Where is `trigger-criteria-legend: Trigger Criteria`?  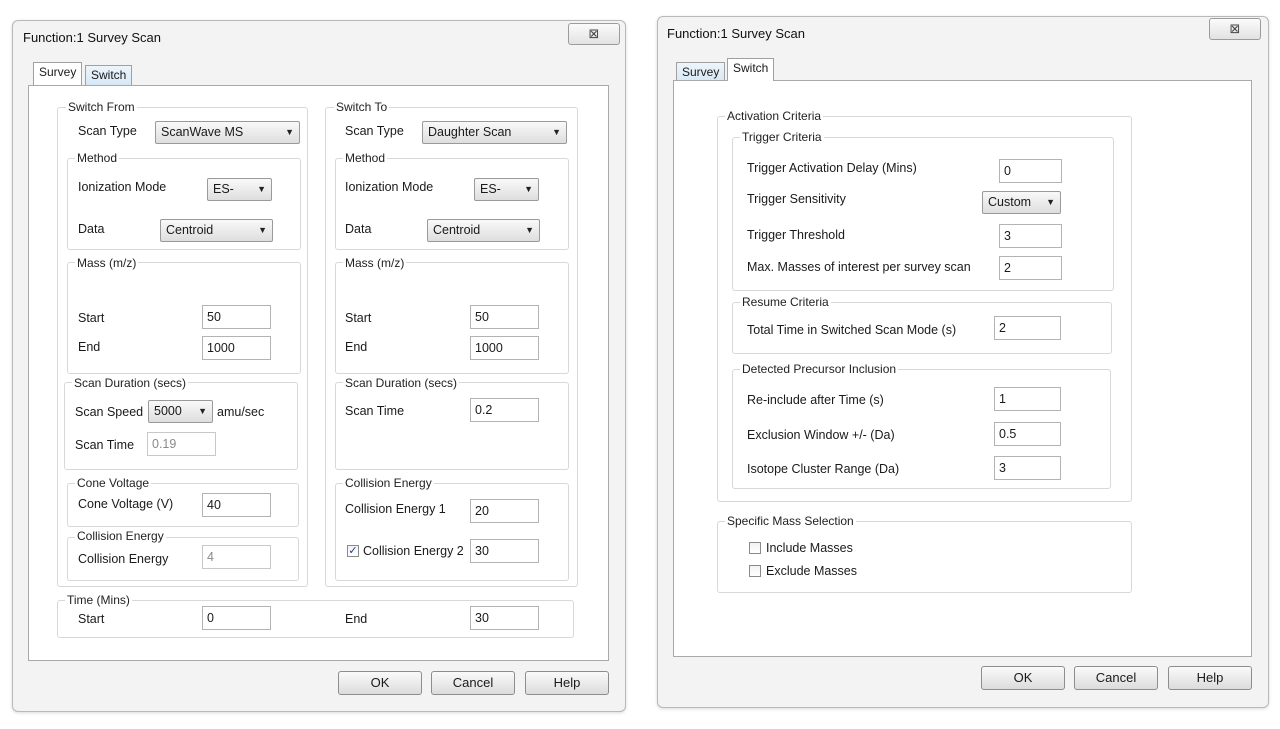
trigger-criteria-legend: Trigger Criteria is located at coordinates (782, 137).